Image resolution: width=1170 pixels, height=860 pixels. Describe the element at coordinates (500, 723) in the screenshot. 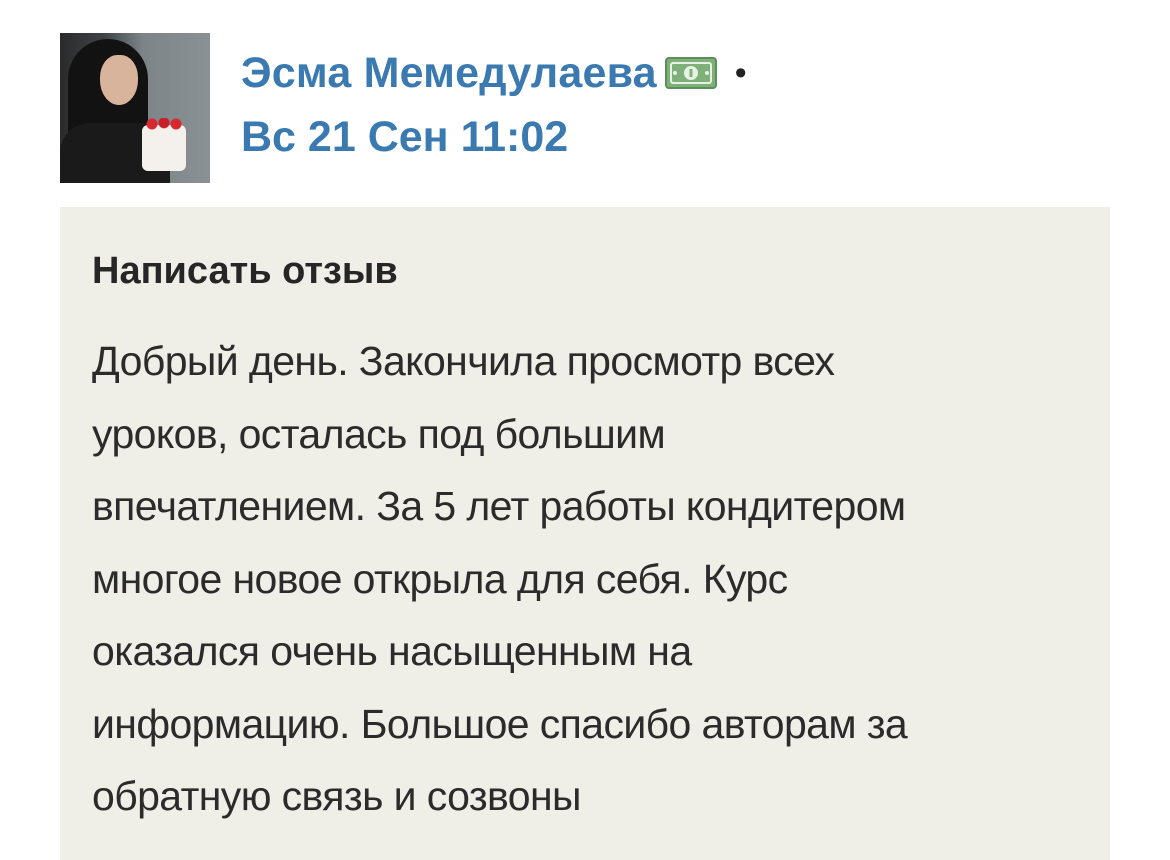

I see `review-line: информацию. Большое спасибо авторам за` at that location.